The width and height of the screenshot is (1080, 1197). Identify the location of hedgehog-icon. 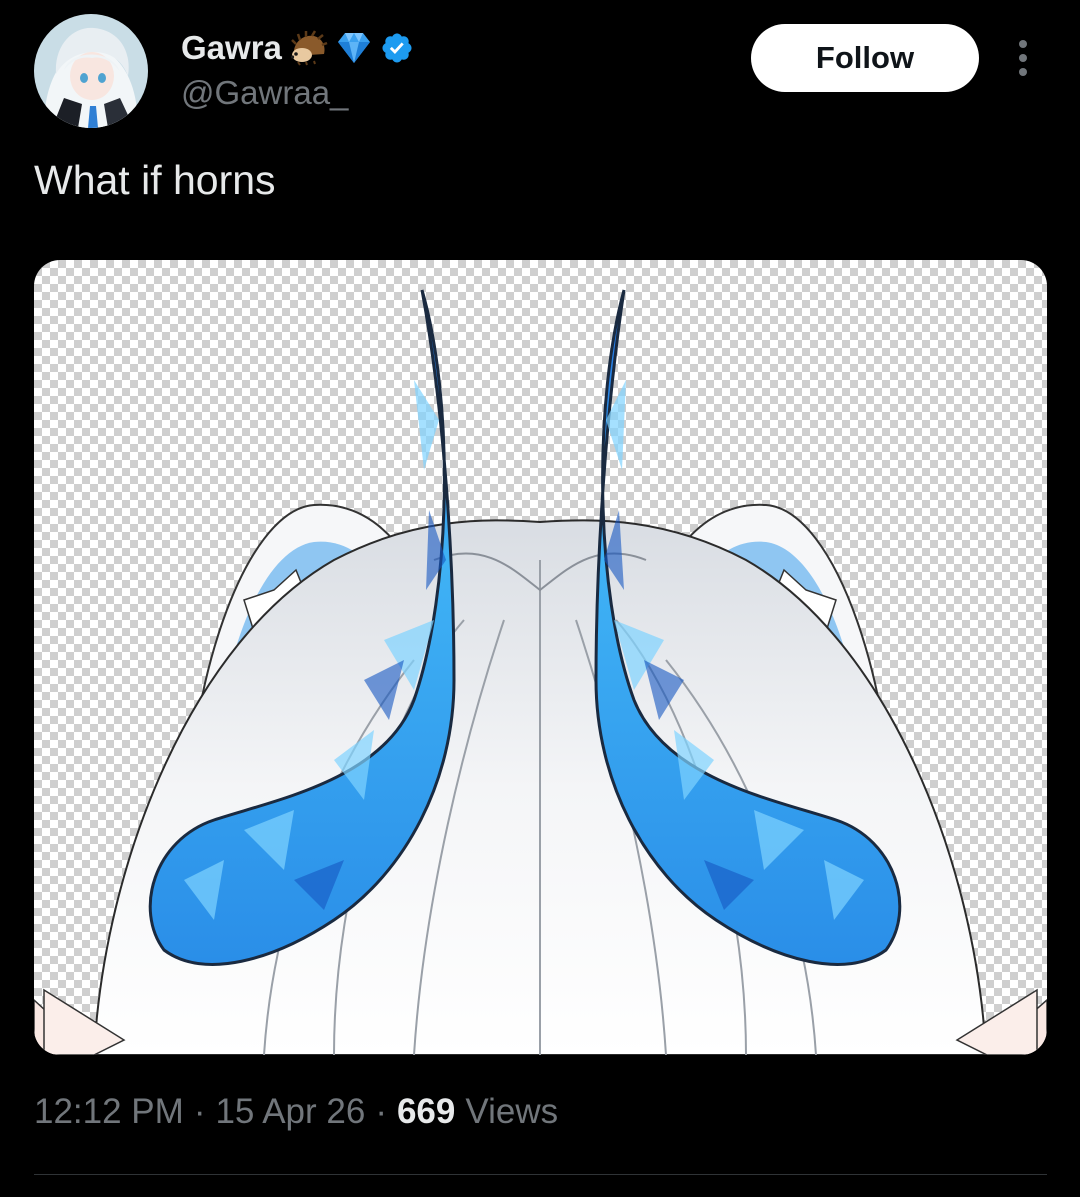
(308, 48).